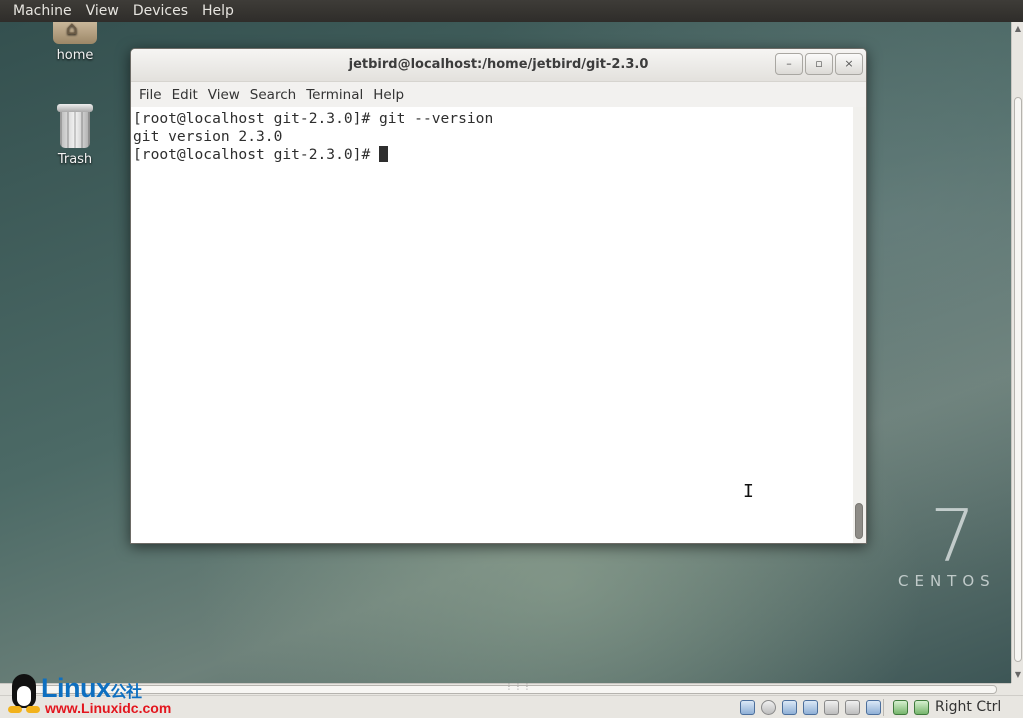  I want to click on hard-disk-icon, so click(747, 707).